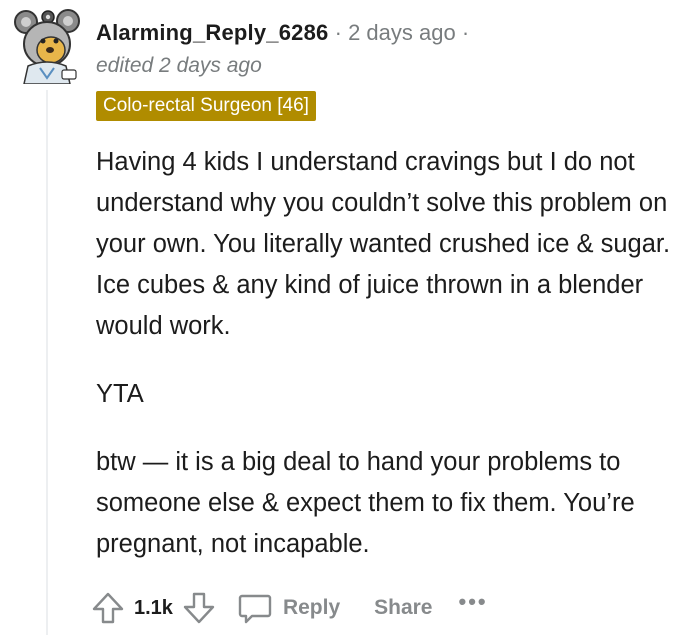  Describe the element at coordinates (212, 32) in the screenshot. I see `author-username: Alarming_Reply_6286` at that location.